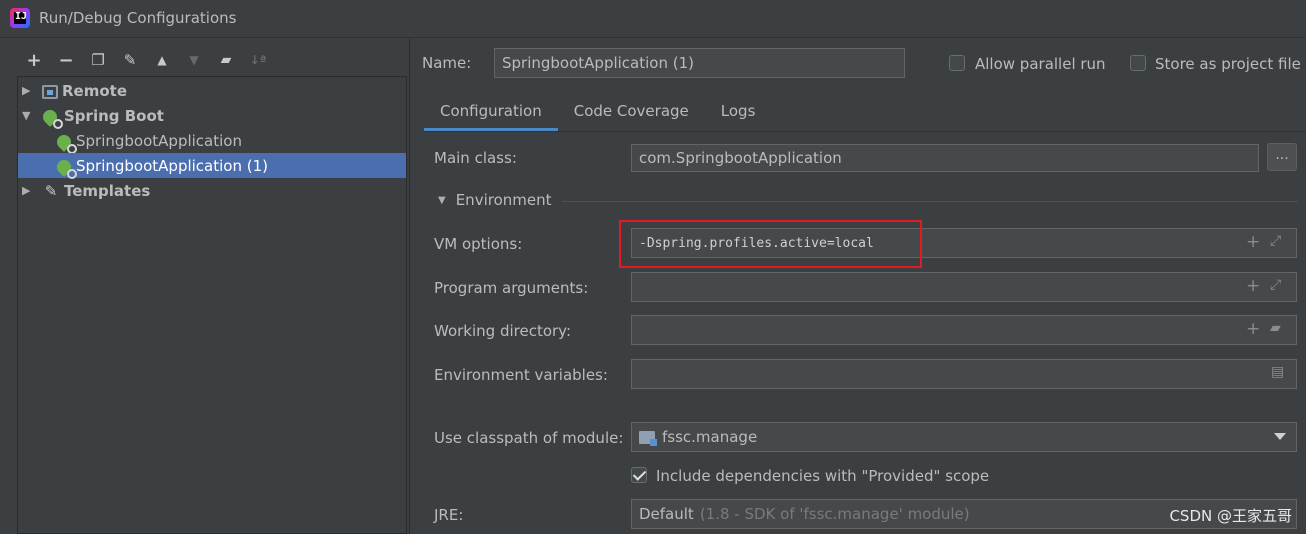 This screenshot has height=534, width=1306. I want to click on tab-code-coverage: Code Coverage, so click(631, 111).